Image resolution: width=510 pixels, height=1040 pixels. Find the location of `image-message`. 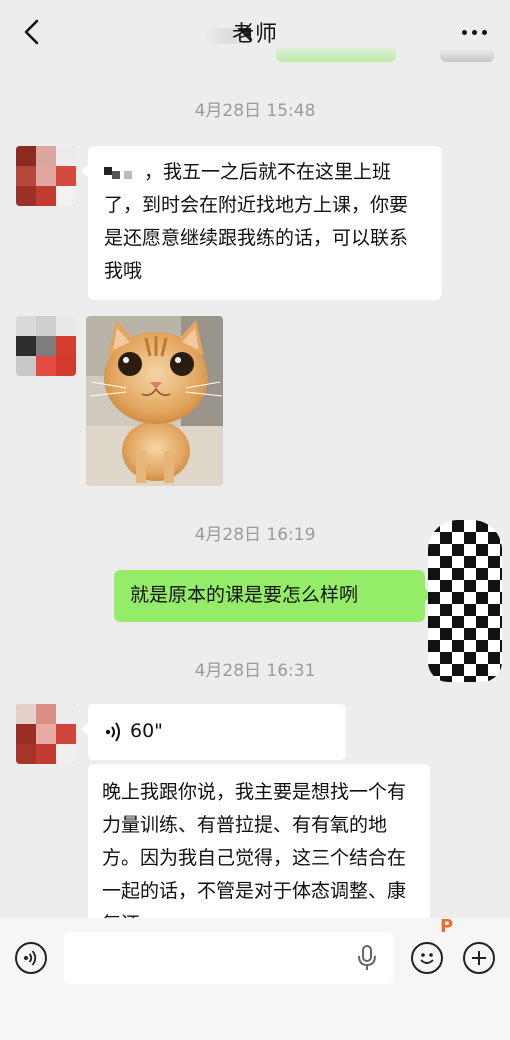

image-message is located at coordinates (154, 401).